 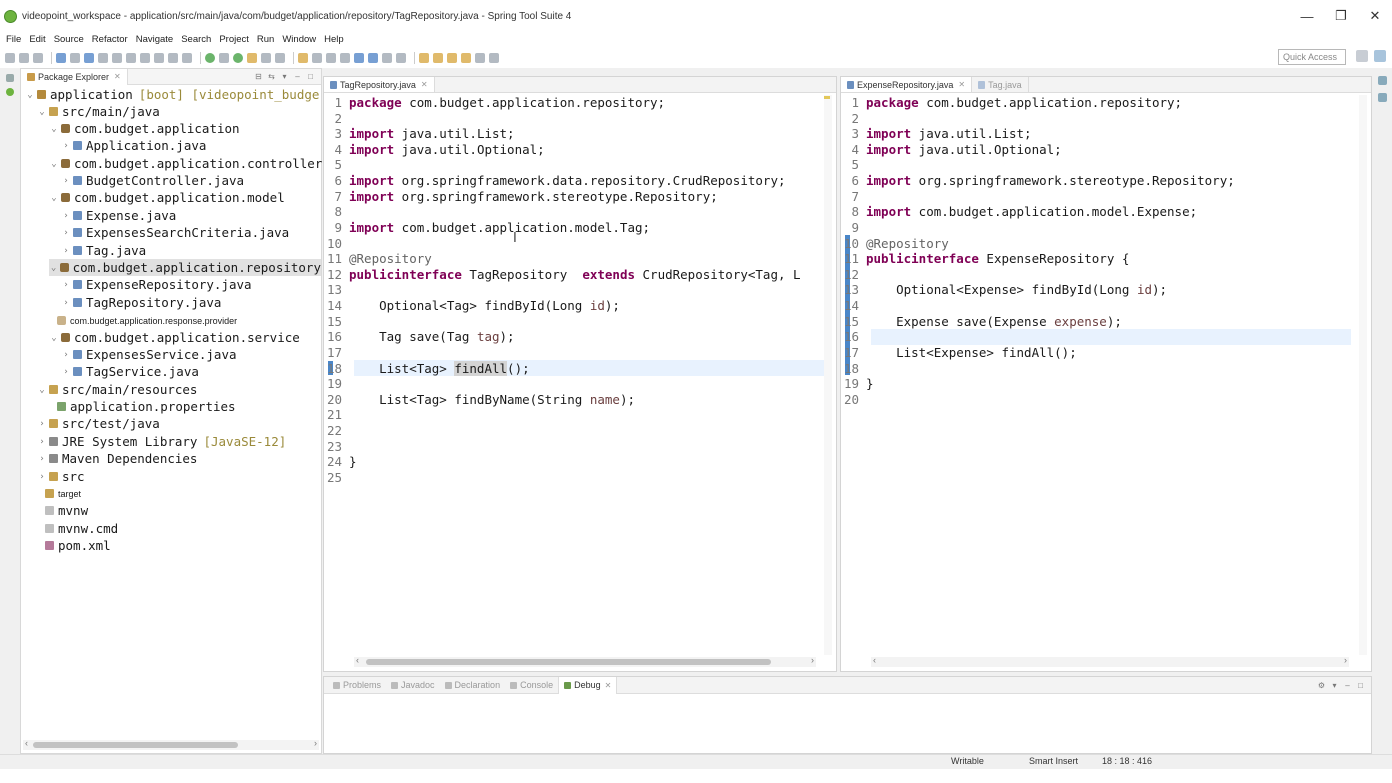 What do you see at coordinates (187, 111) in the screenshot?
I see `tree-item-src-main-java: ⌄ src/main/java` at bounding box center [187, 111].